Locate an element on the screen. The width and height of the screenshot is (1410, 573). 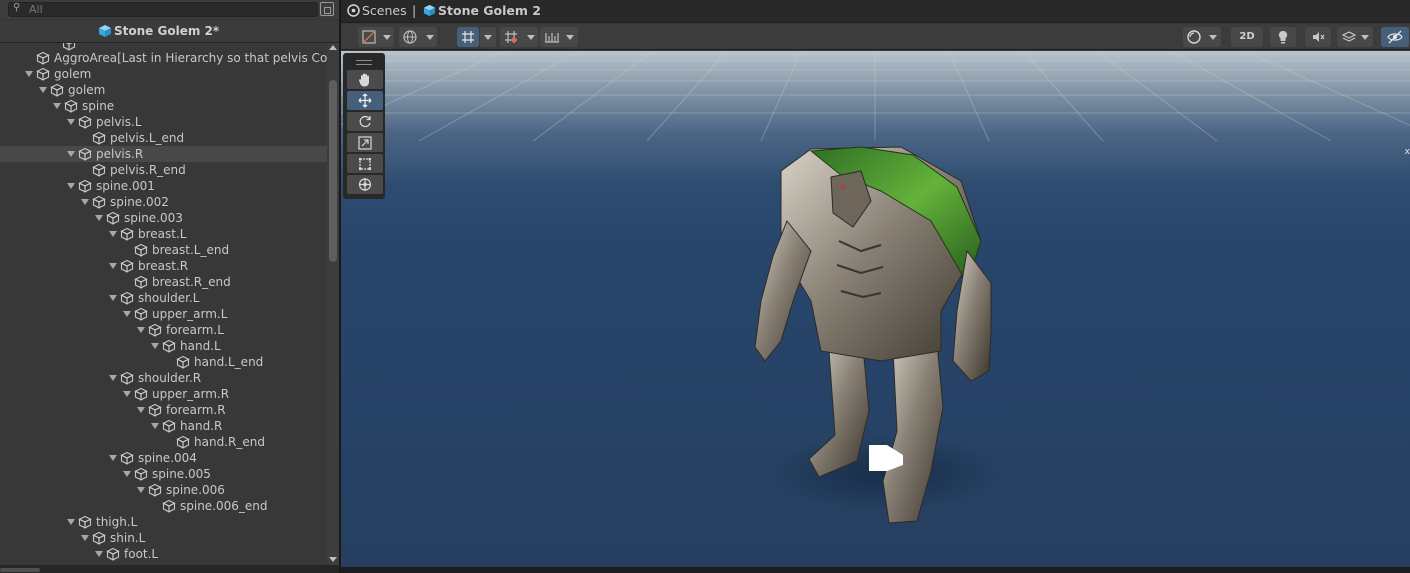
tree-row: spine.006 is located at coordinates (163, 490).